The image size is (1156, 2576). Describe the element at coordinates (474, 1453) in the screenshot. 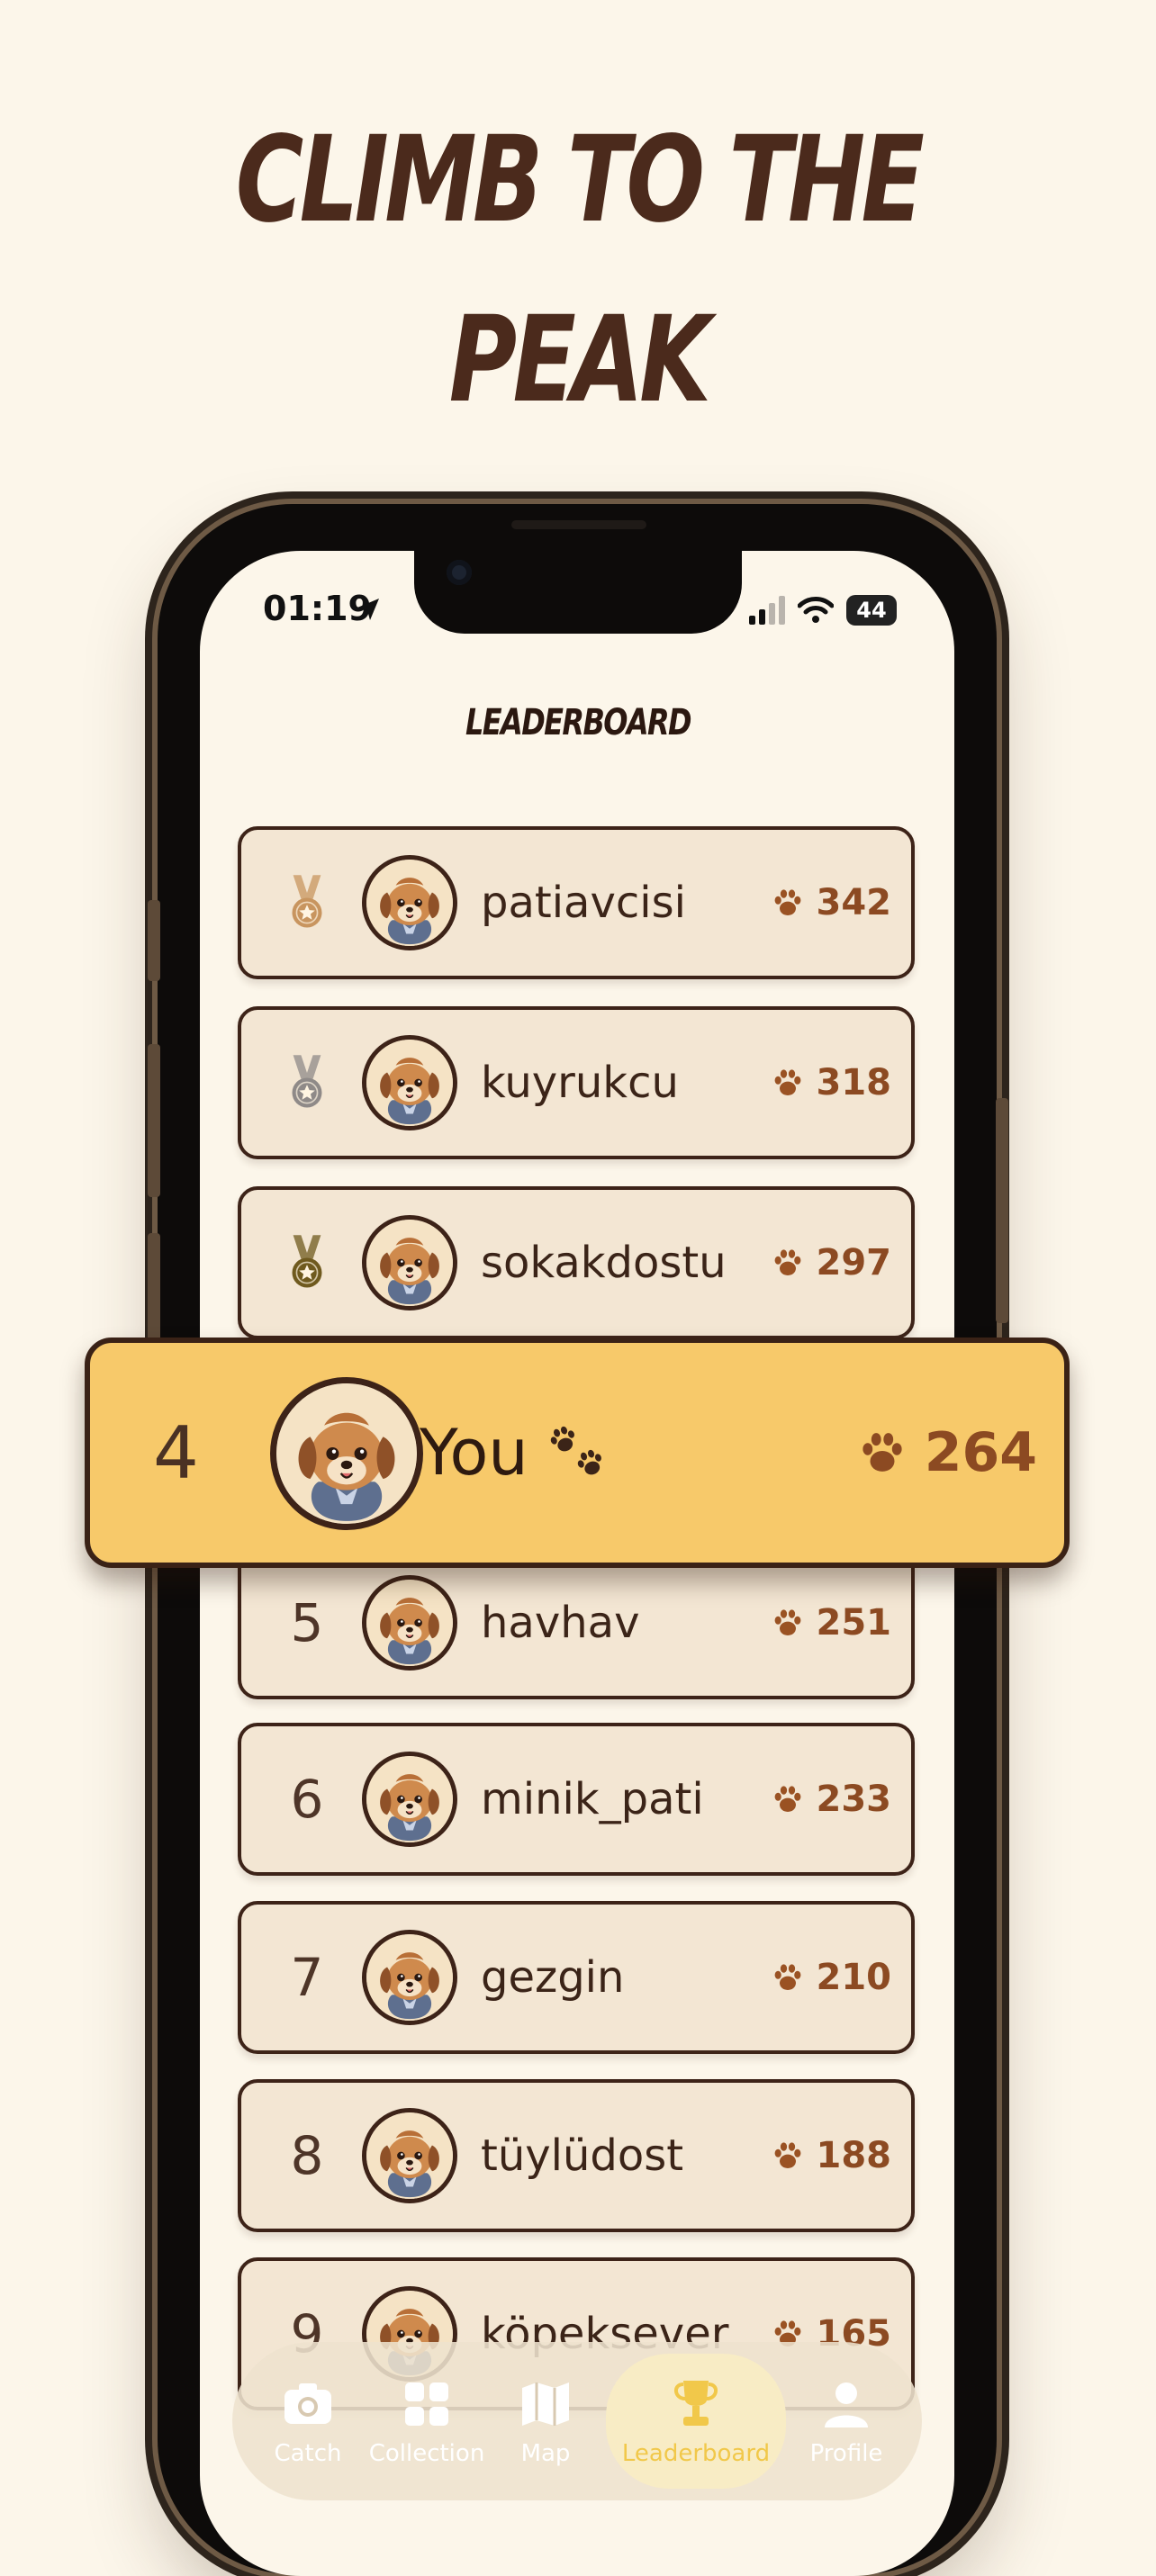

I see `current-user-name: You` at that location.